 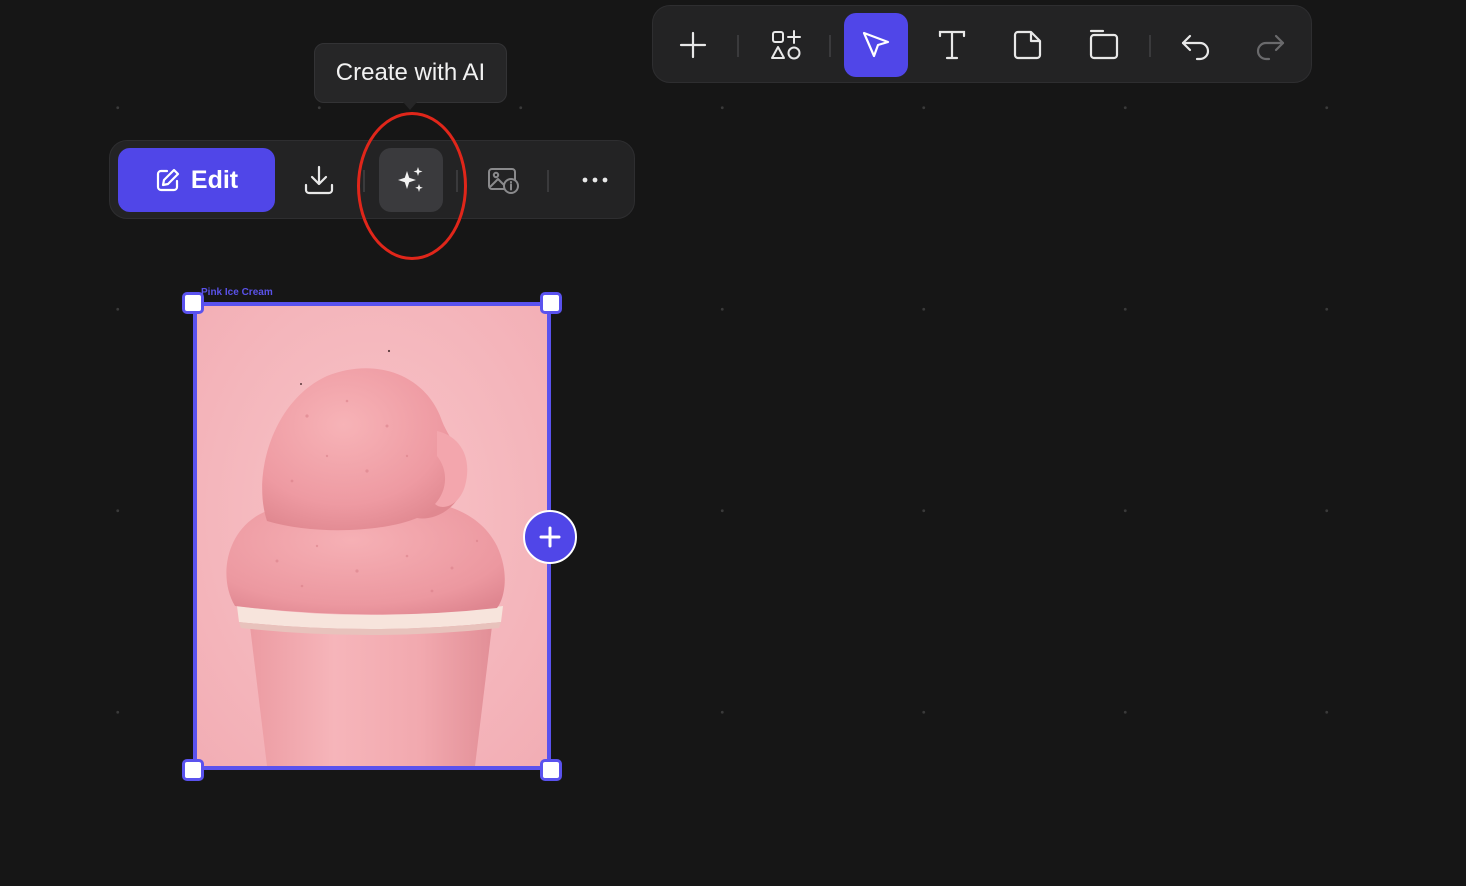 I want to click on frame-label: Pink Ice Cream, so click(x=237, y=292).